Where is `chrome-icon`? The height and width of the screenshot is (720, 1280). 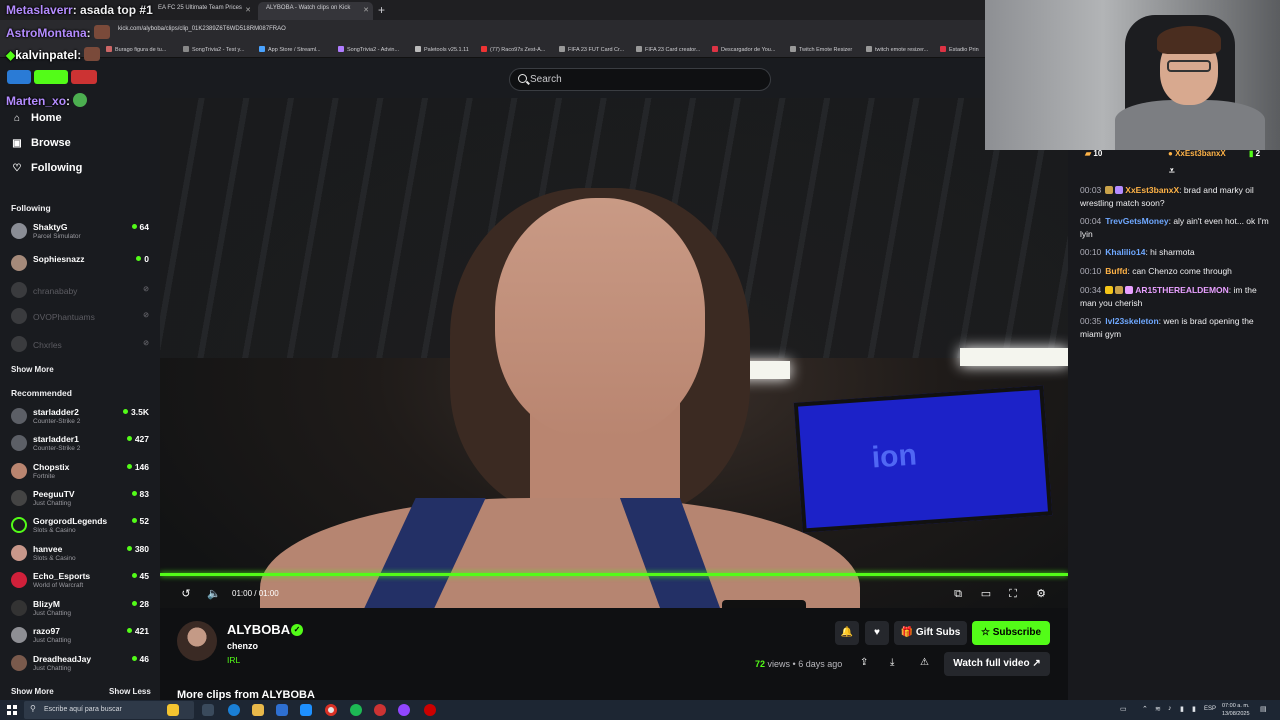
chrome-icon is located at coordinates (331, 710).